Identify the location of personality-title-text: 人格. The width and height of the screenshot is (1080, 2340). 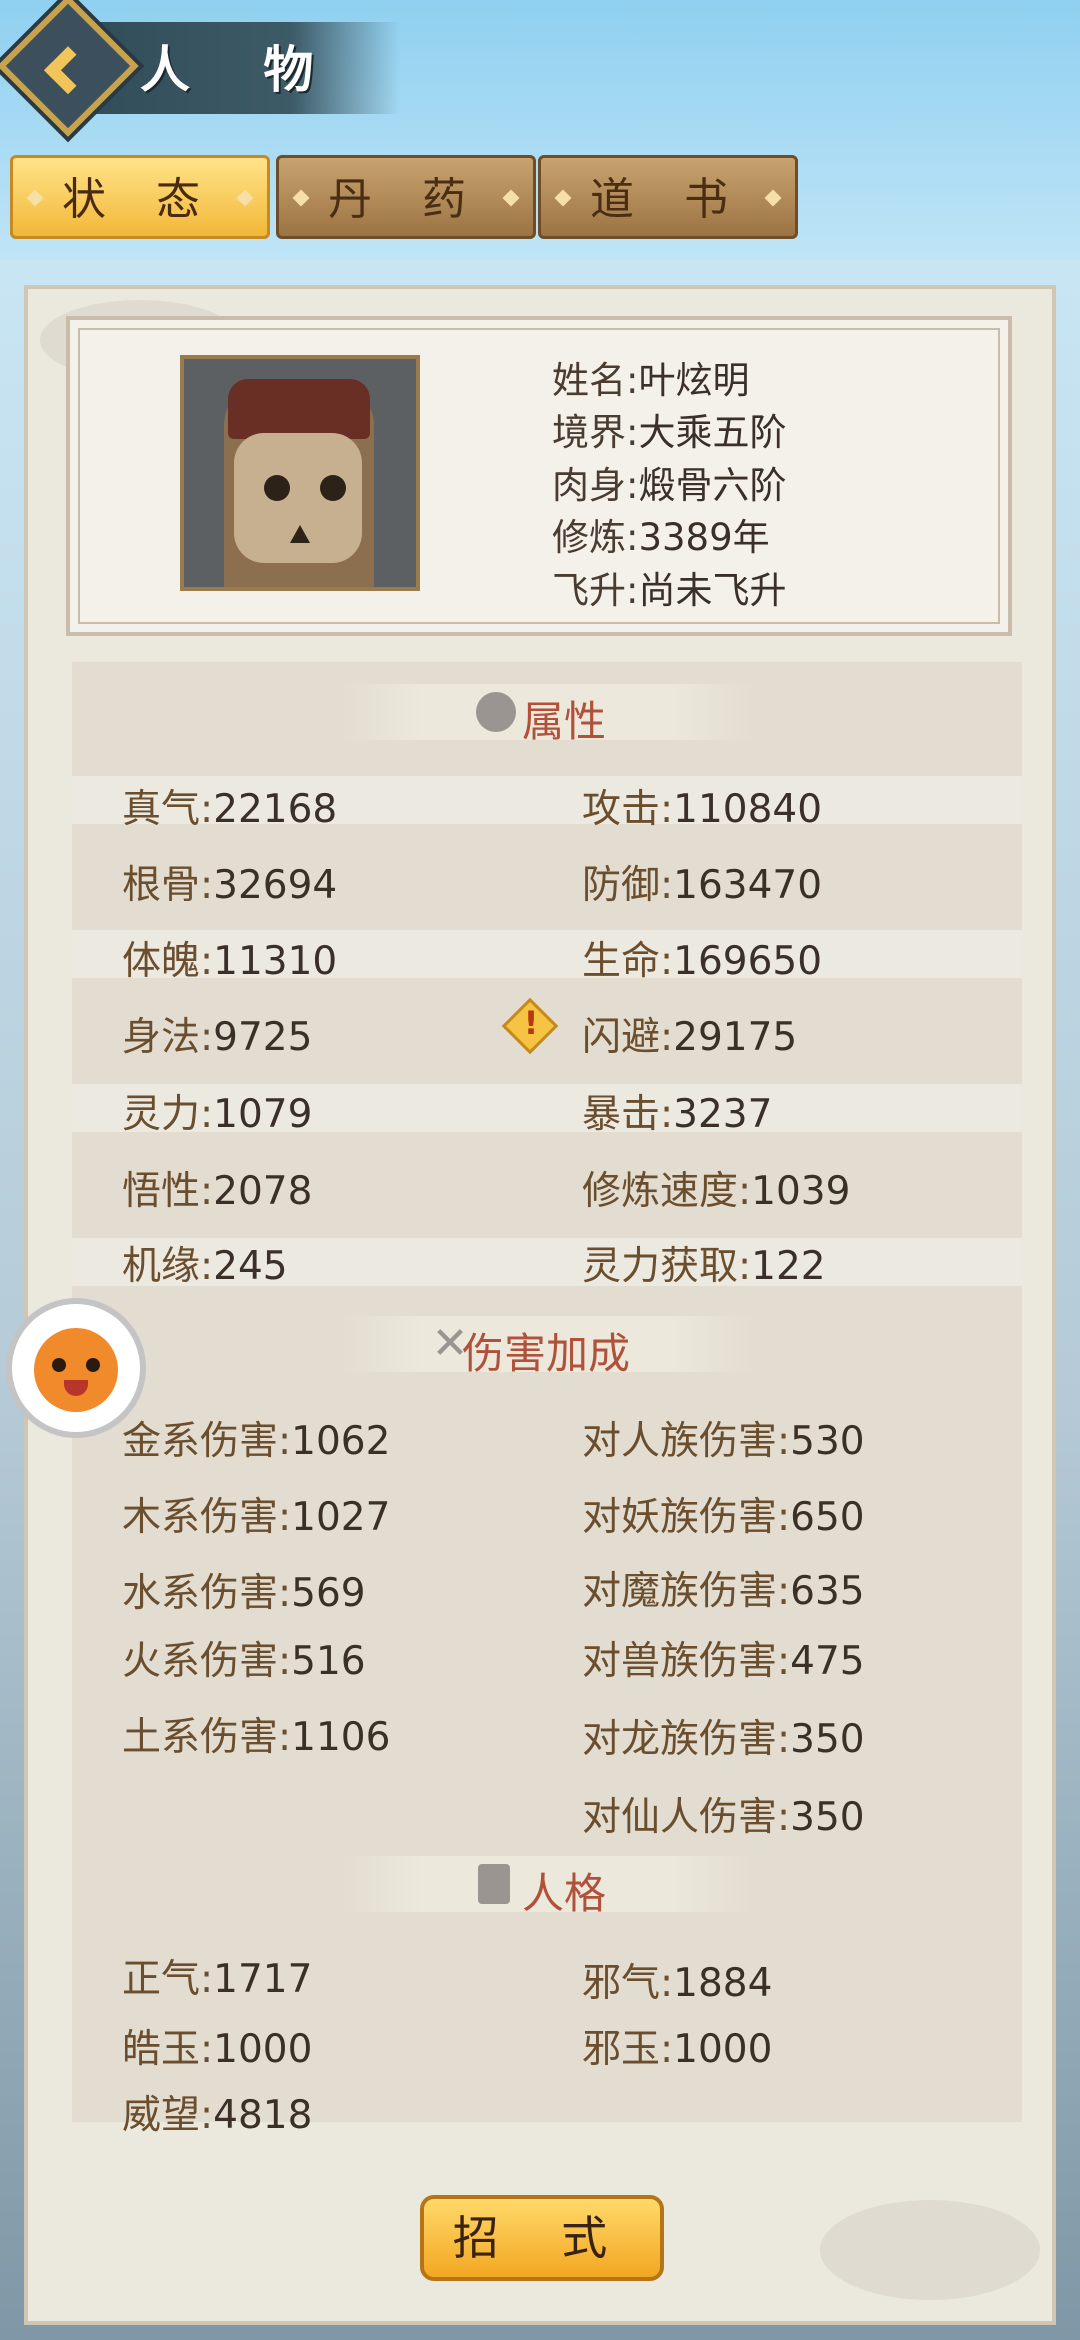
(563, 1893).